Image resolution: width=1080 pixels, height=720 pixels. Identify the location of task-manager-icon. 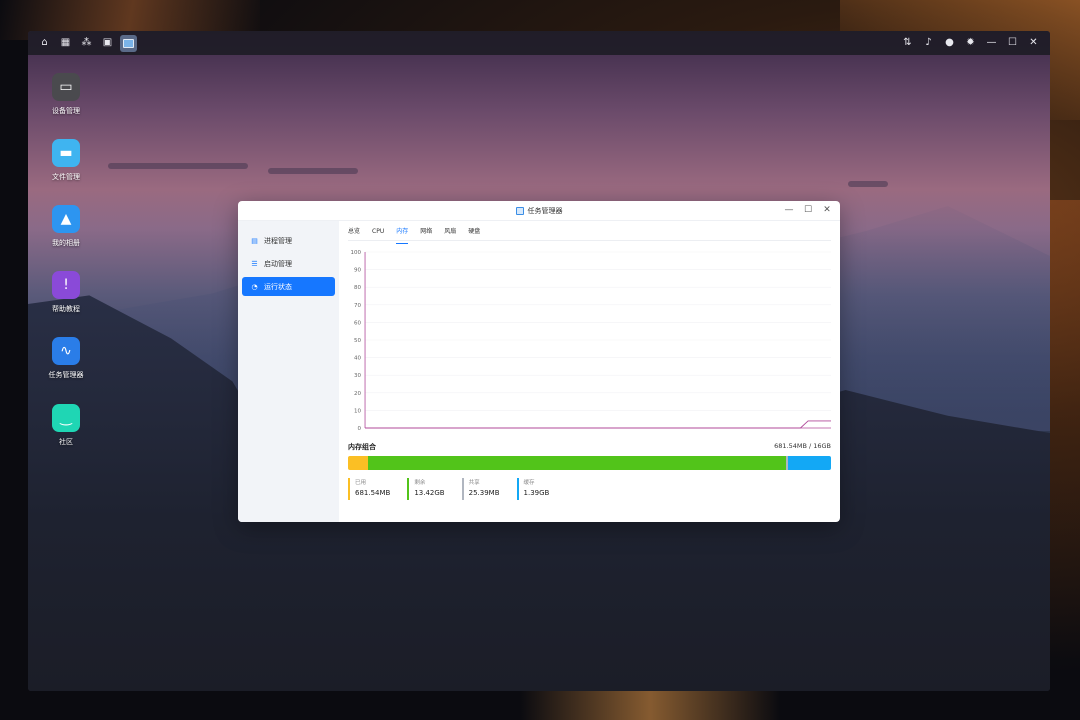
(519, 210).